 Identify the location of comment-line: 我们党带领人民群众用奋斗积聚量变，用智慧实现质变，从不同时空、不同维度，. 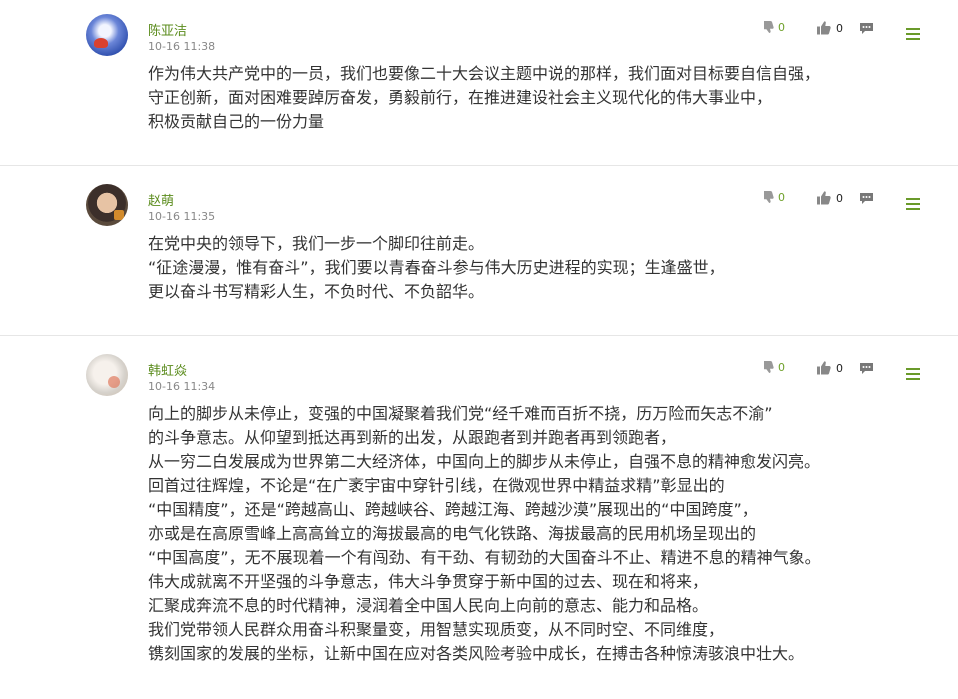
(436, 629).